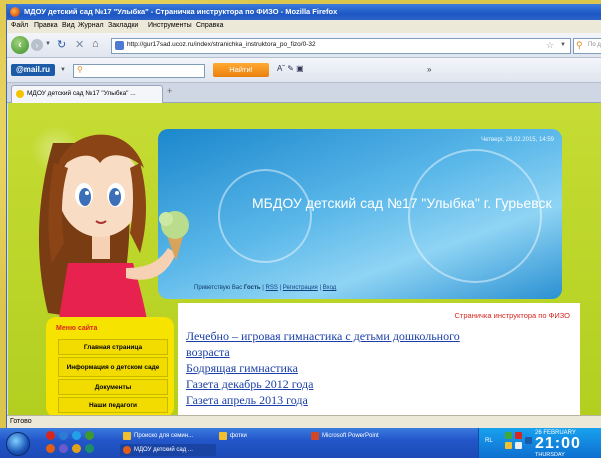 Image resolution: width=601 pixels, height=458 pixels. I want to click on site-favicon, so click(119, 45).